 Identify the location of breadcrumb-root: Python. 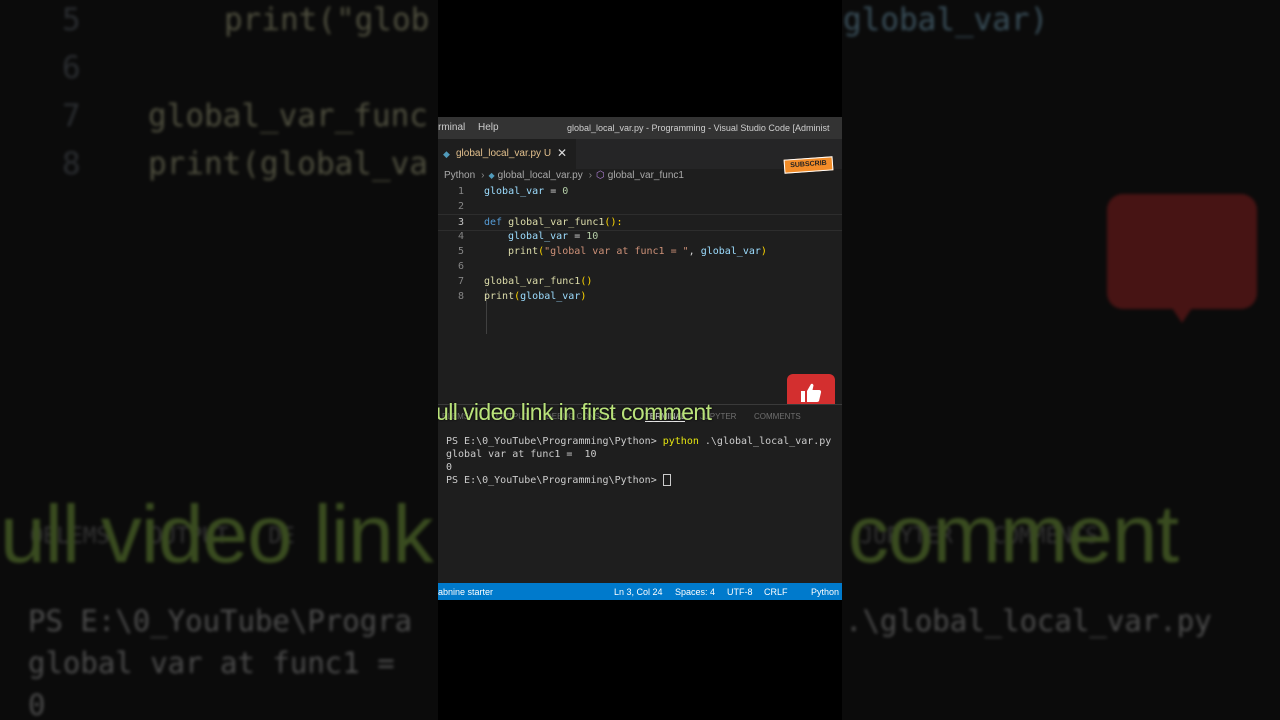
(459, 175).